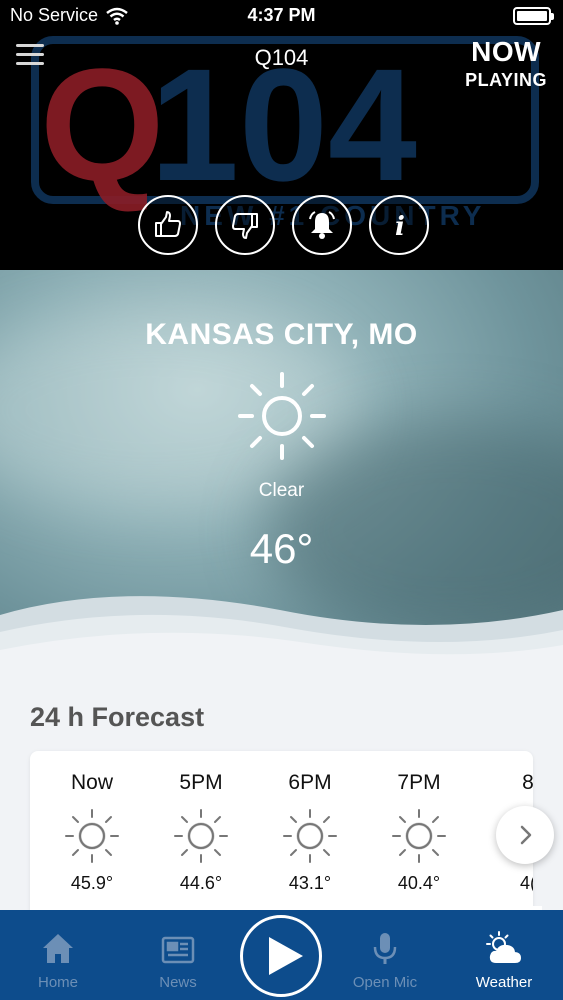  I want to click on thumbs-up-button, so click(168, 225).